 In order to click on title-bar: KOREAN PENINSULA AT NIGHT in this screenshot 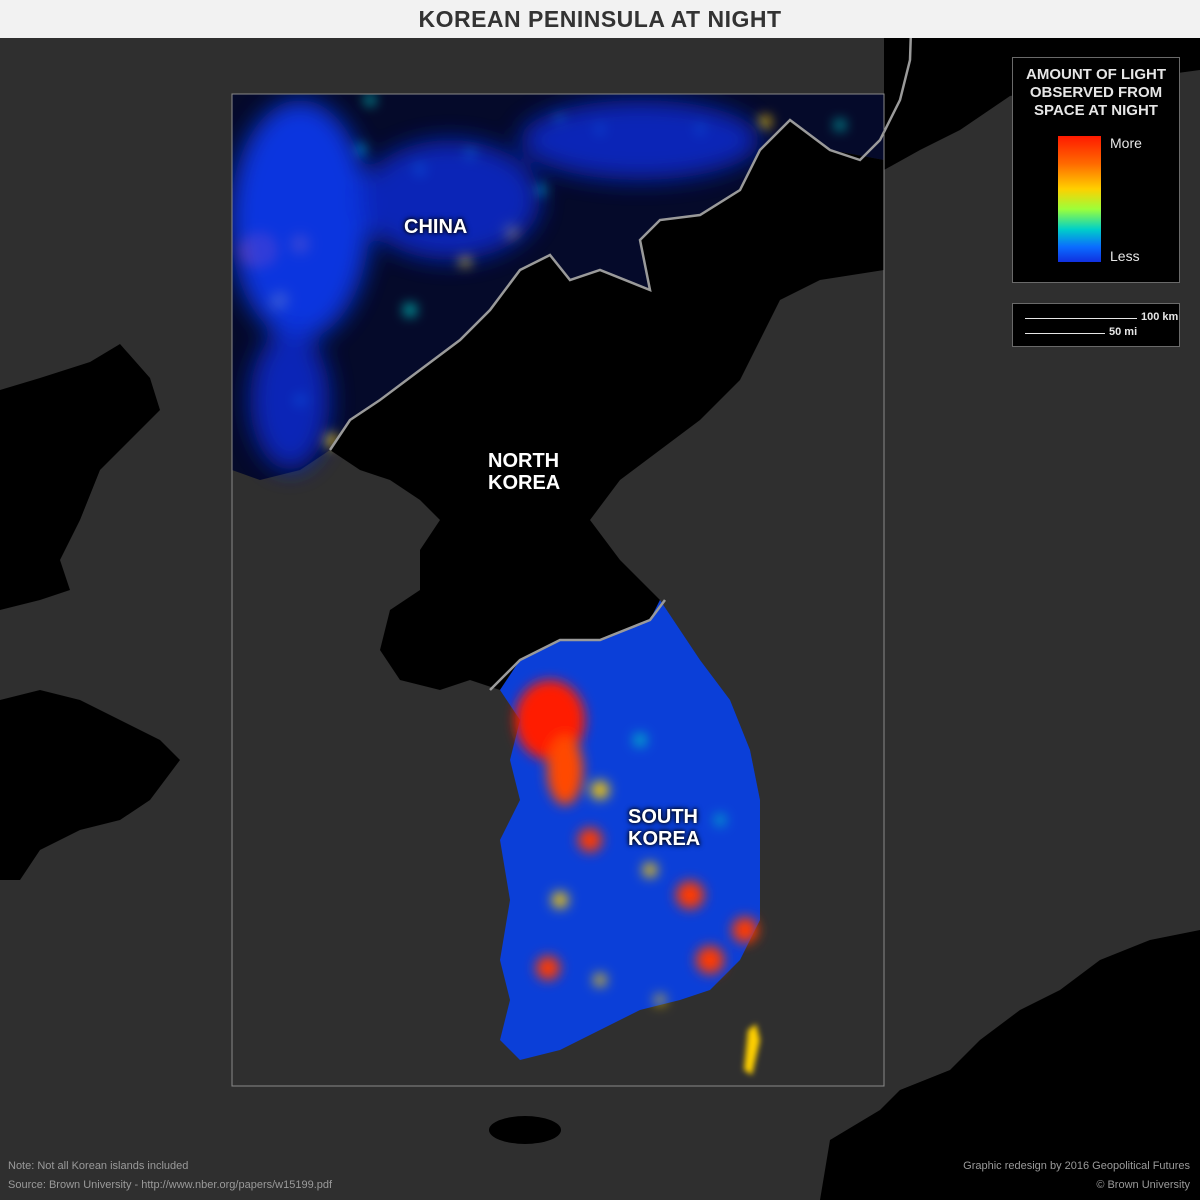, I will do `click(600, 19)`.